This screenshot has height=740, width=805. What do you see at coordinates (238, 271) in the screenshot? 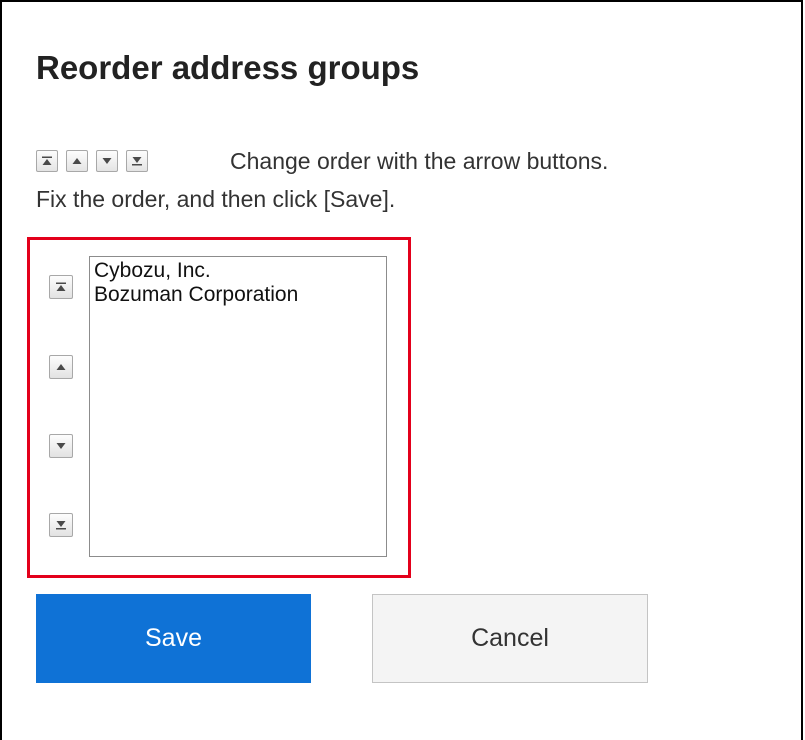
I see `list-item: Cybozu, Inc.` at bounding box center [238, 271].